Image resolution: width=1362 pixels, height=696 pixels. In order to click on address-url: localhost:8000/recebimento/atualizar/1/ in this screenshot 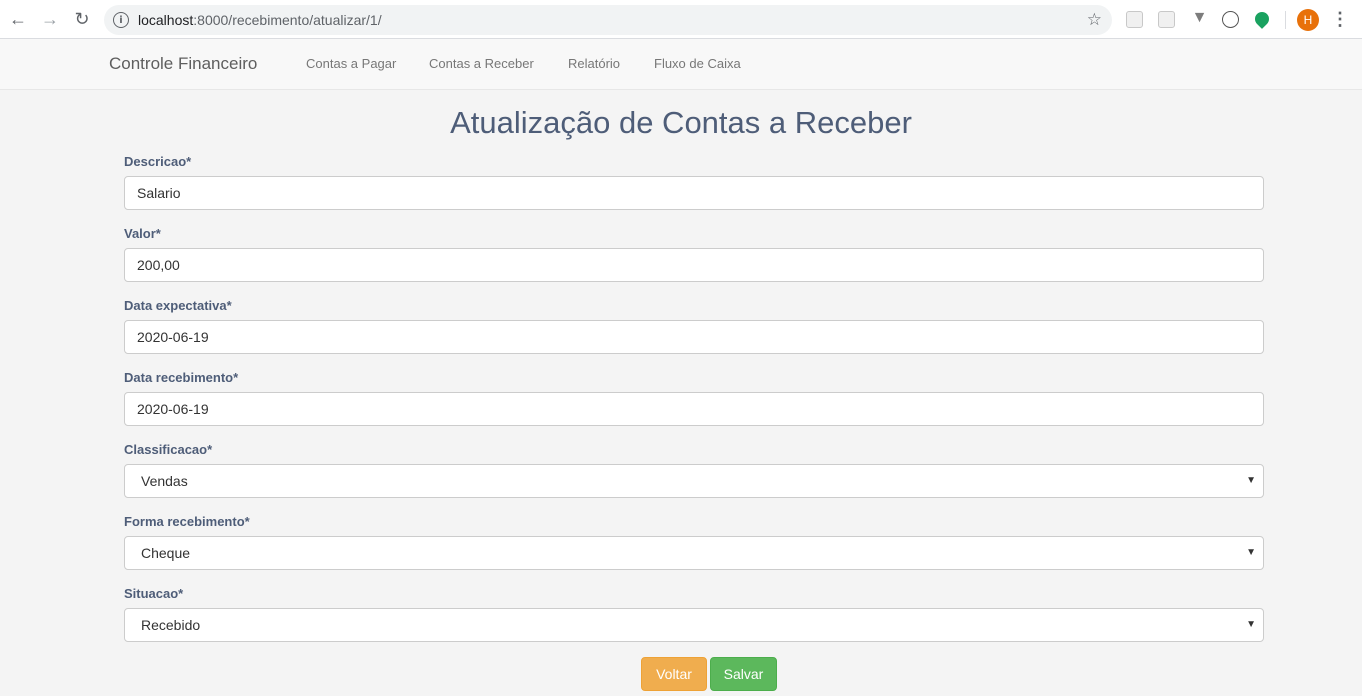, I will do `click(260, 20)`.